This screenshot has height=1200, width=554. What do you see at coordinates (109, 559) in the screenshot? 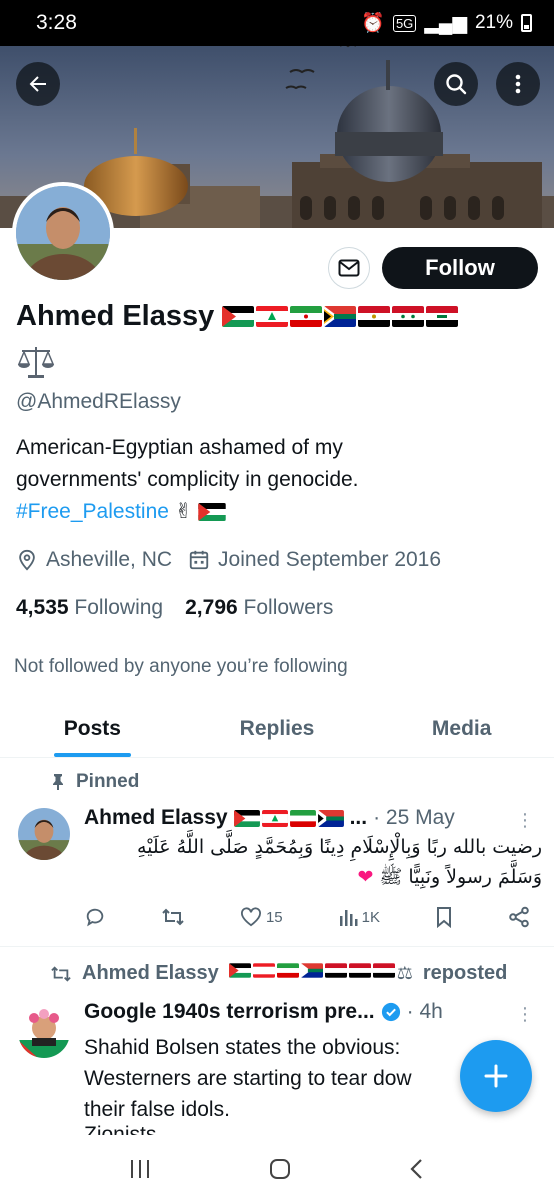
I see `profile-location: Asheville, NC` at bounding box center [109, 559].